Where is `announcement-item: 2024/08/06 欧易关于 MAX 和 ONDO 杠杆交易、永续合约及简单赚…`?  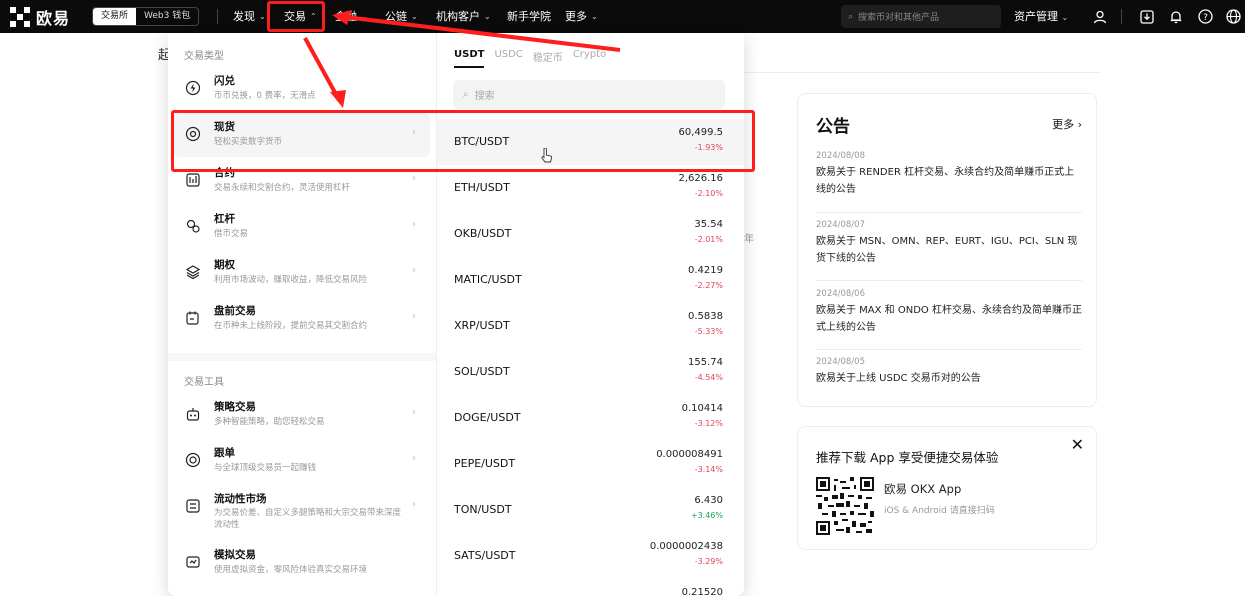
announcement-item: 2024/08/06 欧易关于 MAX 和 ONDO 杠杆交易、永续合约及简单赚… is located at coordinates (949, 312).